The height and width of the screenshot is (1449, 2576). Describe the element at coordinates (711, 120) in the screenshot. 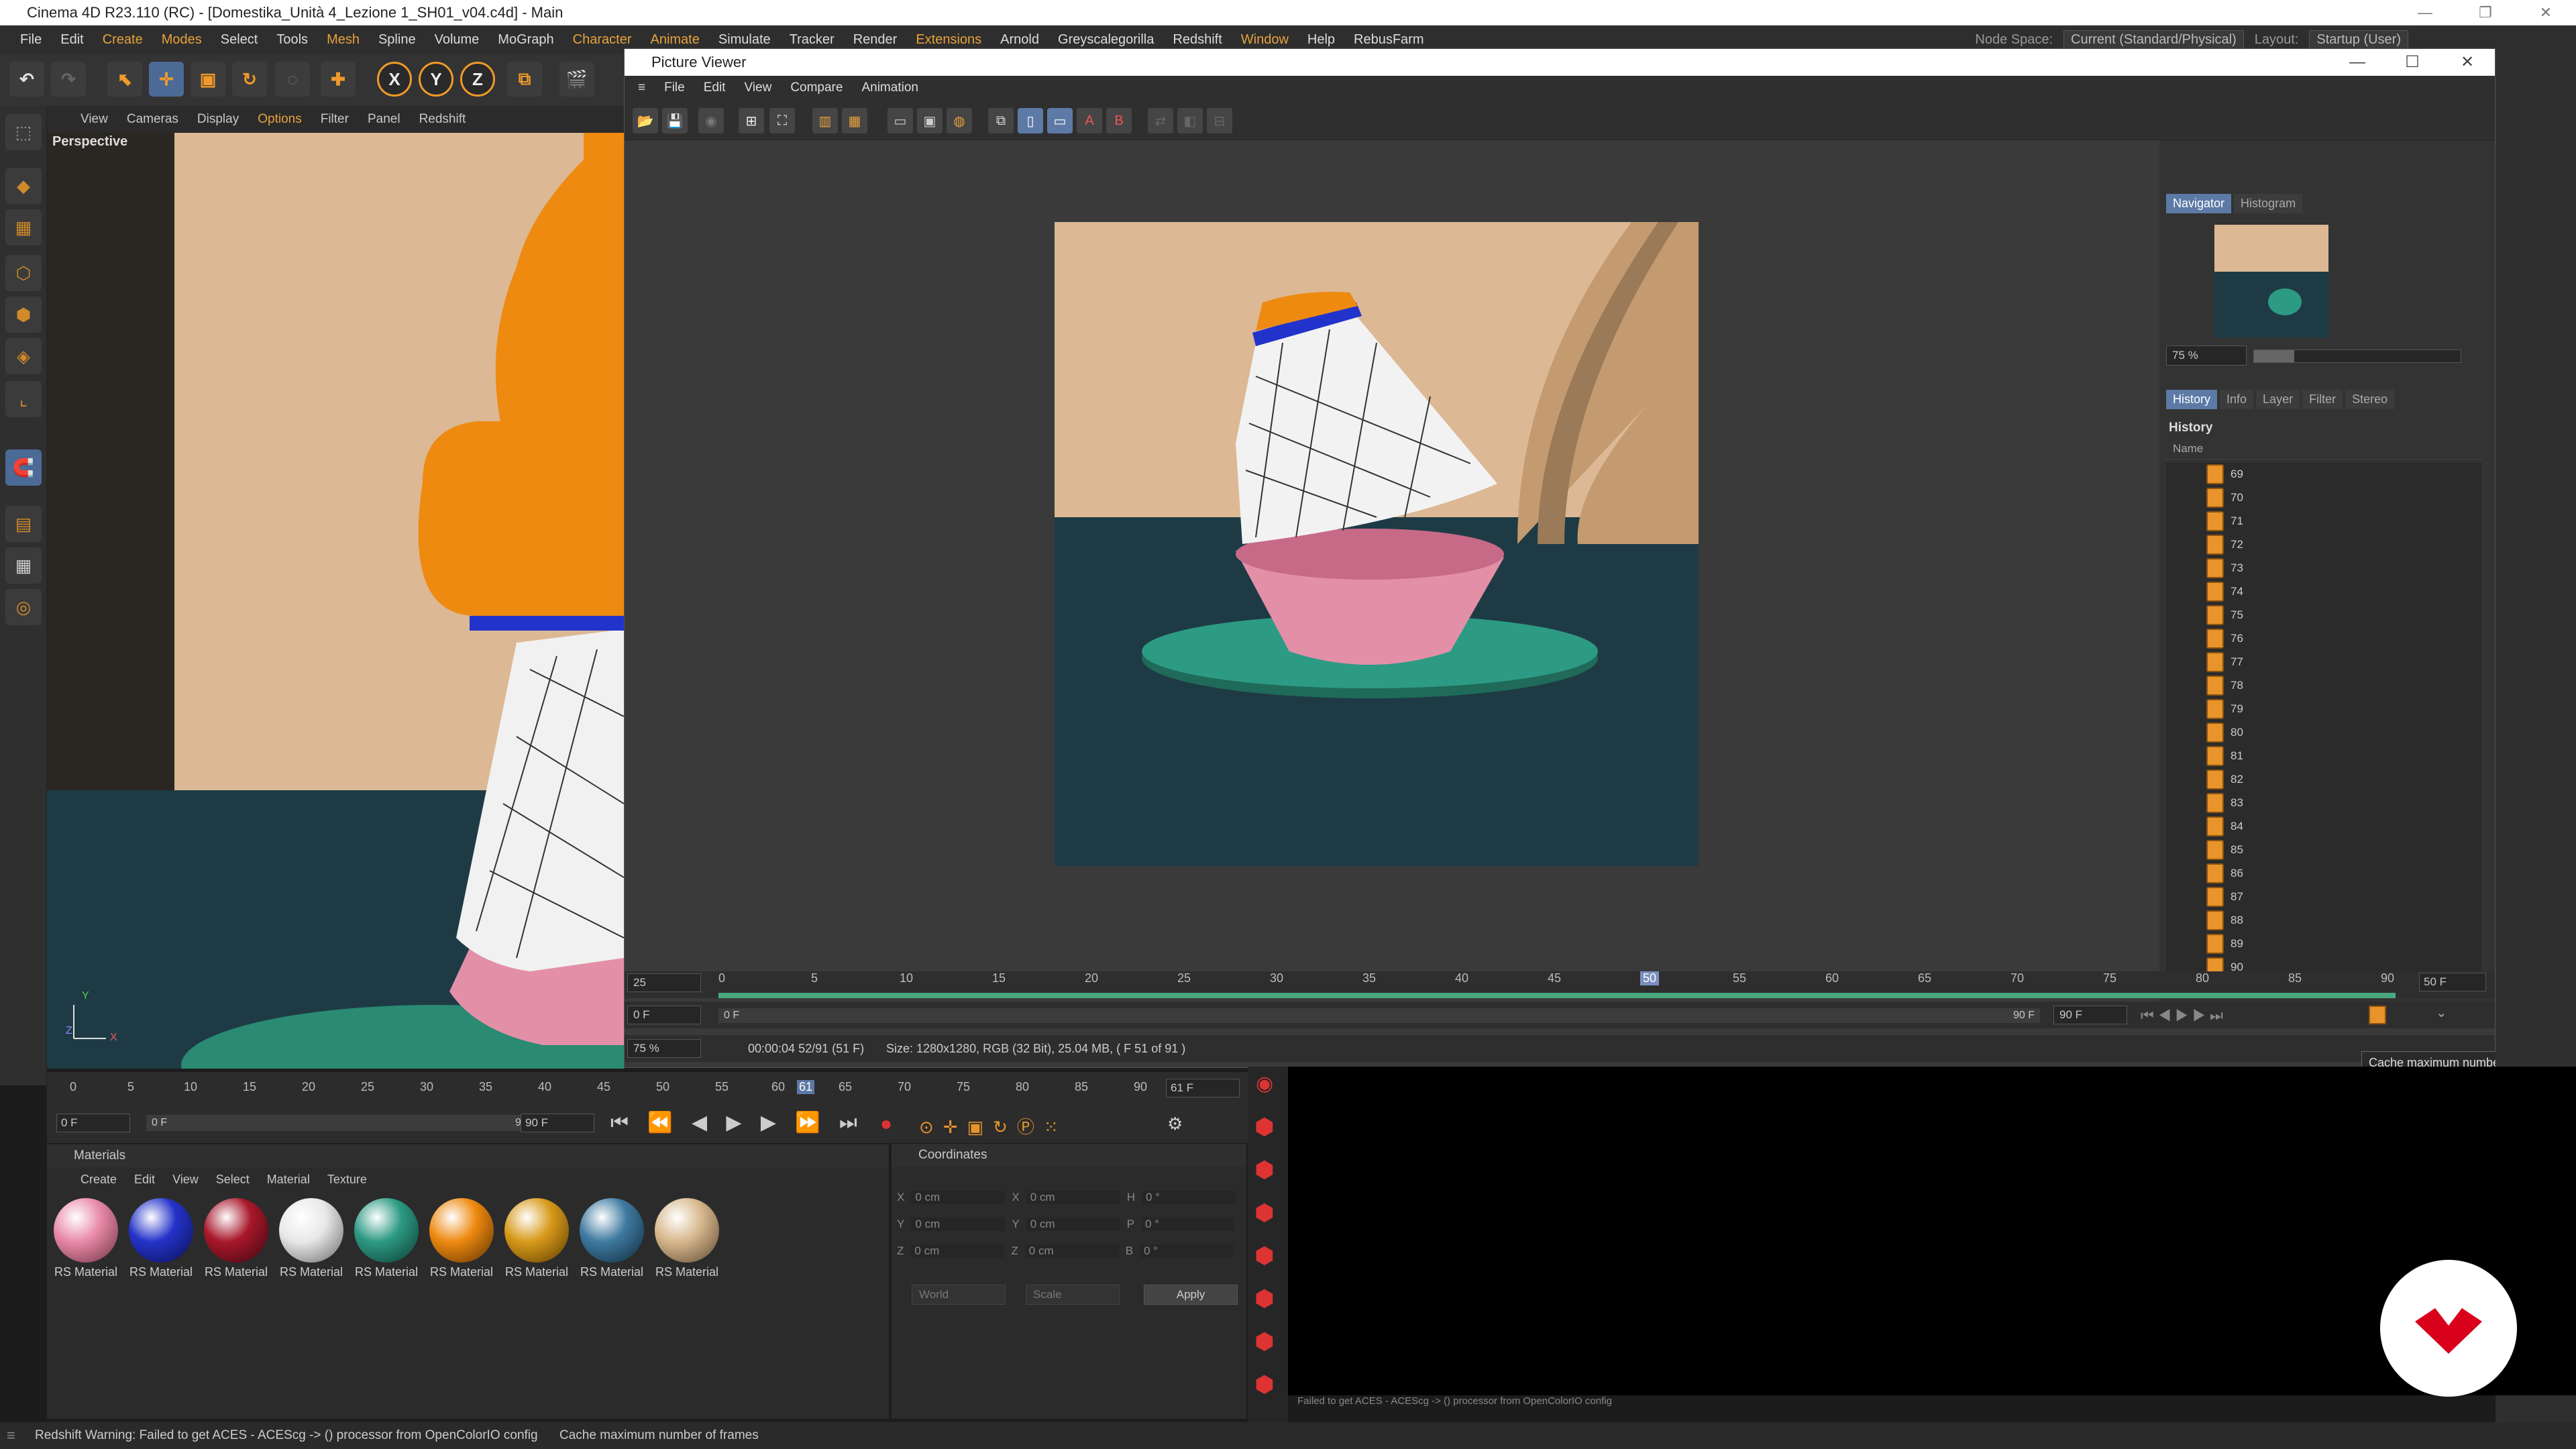

I see `stop-render-icon: ◉` at that location.